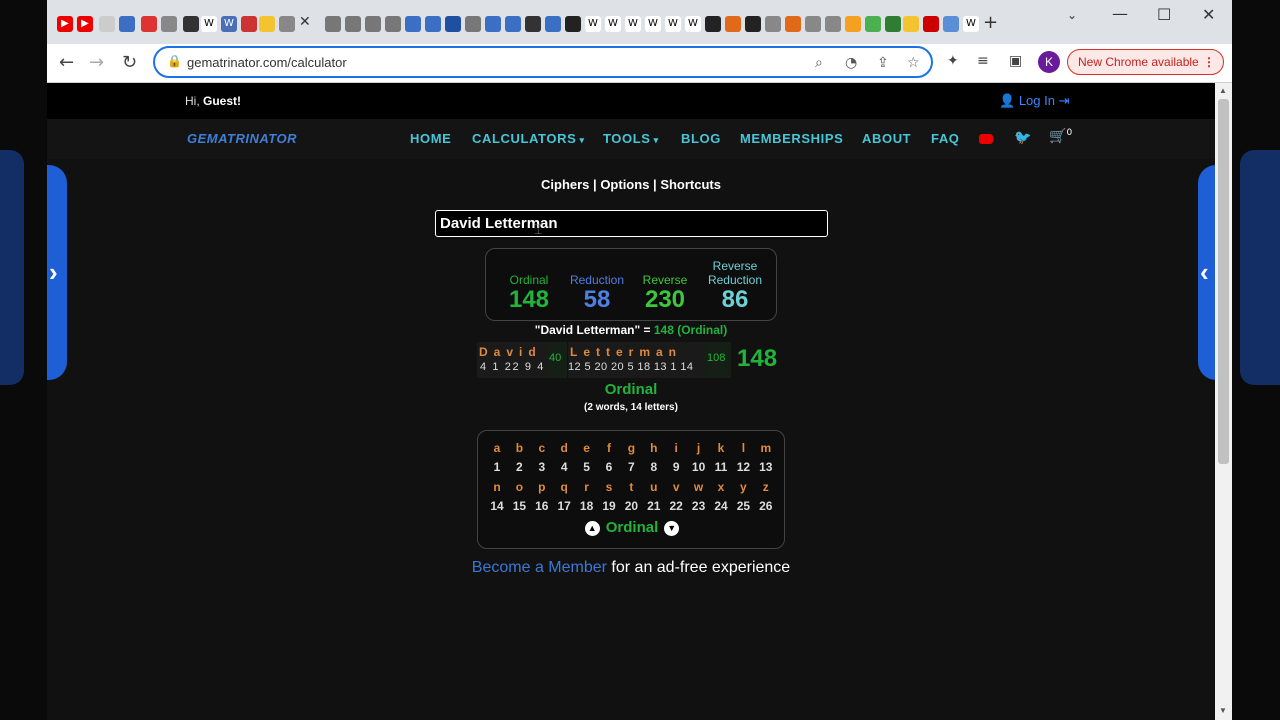 Image resolution: width=1280 pixels, height=720 pixels. Describe the element at coordinates (597, 293) in the screenshot. I see `cipher-result-reduction: Reduction 58` at that location.